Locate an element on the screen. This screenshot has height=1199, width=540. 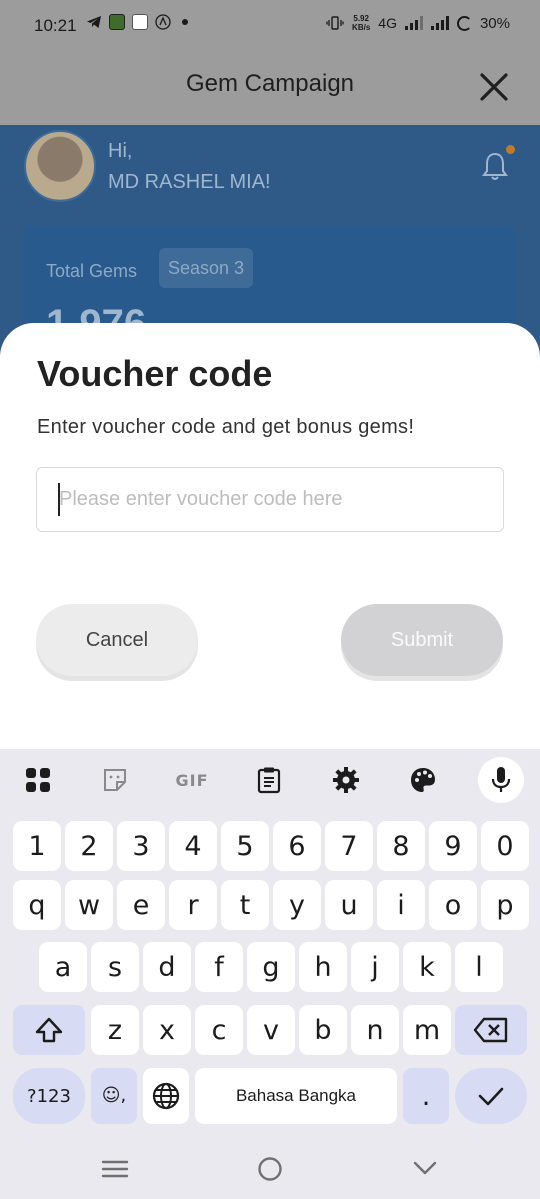
backspace-icon is located at coordinates (490, 1030).